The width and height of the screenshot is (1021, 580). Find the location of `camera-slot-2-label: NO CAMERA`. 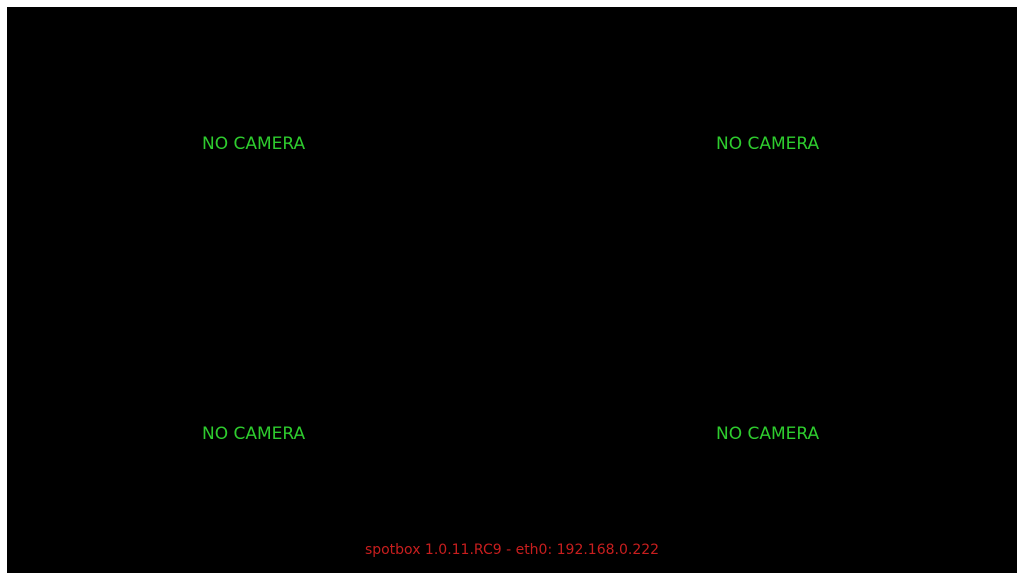

camera-slot-2-label: NO CAMERA is located at coordinates (768, 144).